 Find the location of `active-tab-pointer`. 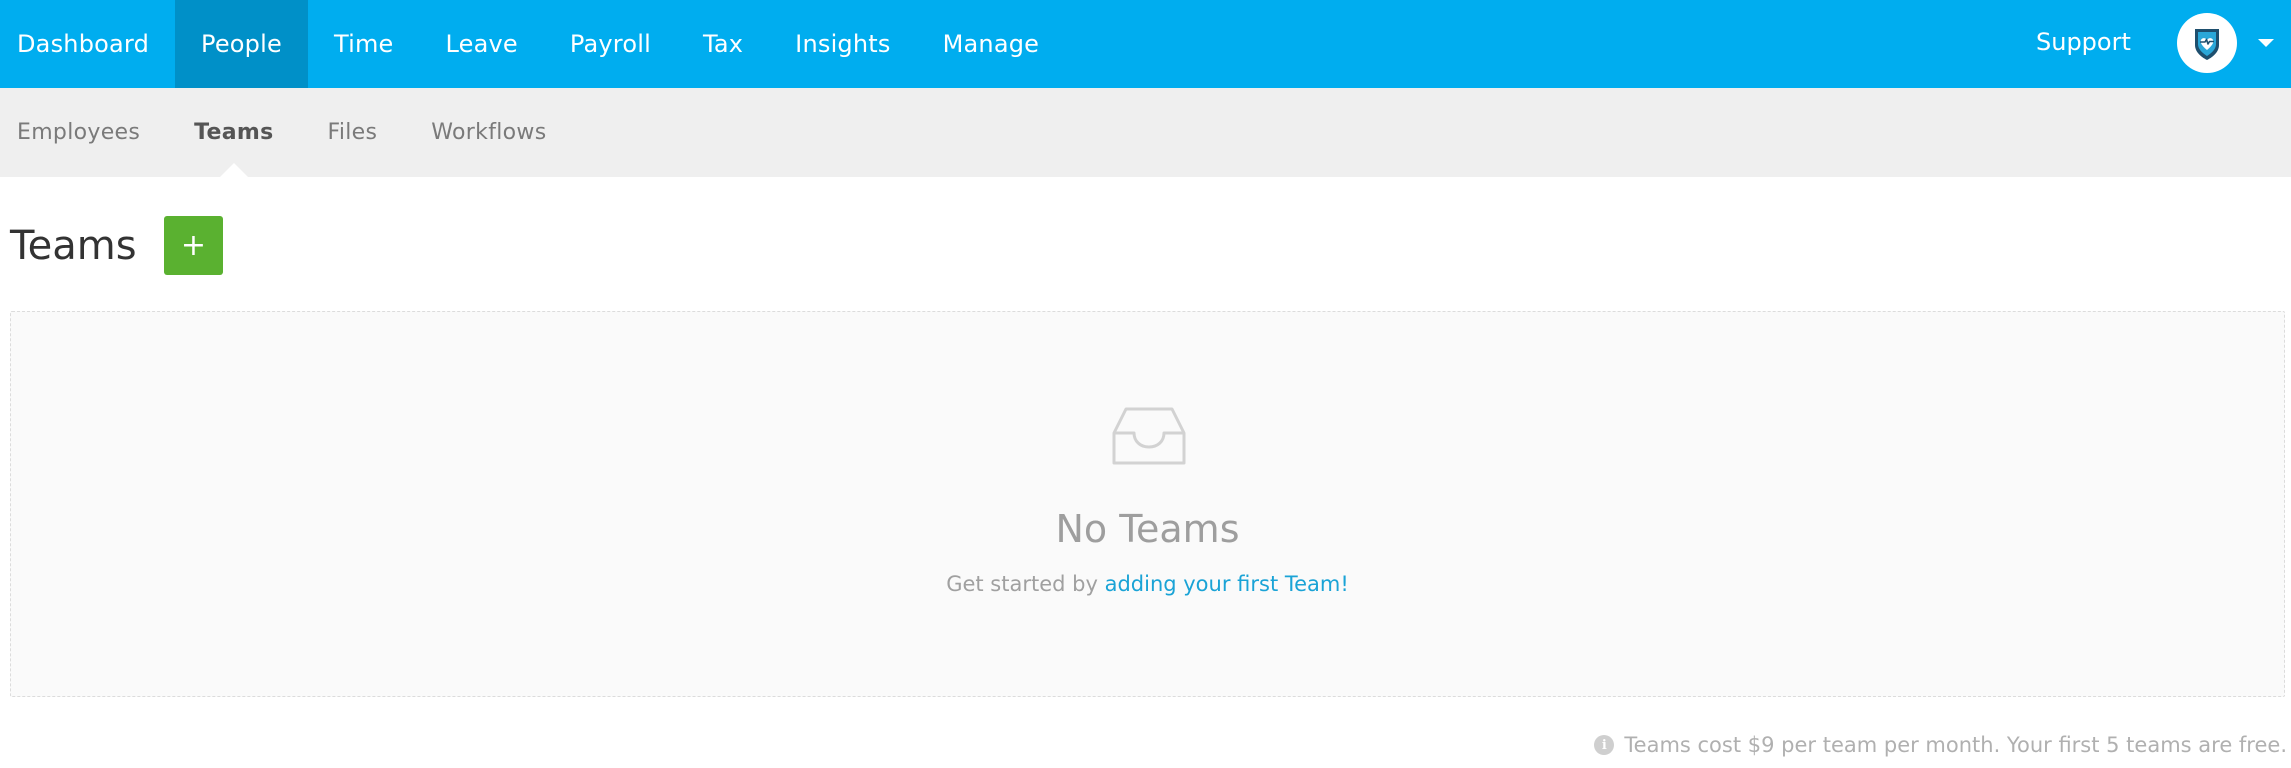

active-tab-pointer is located at coordinates (233, 170).